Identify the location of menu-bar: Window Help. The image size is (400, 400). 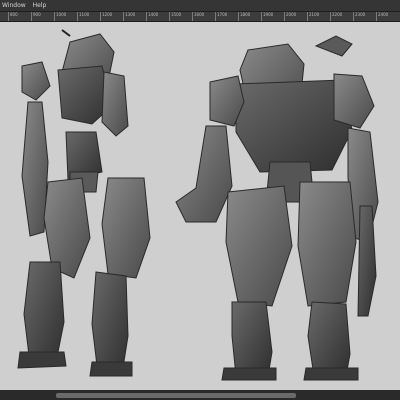
(200, 6).